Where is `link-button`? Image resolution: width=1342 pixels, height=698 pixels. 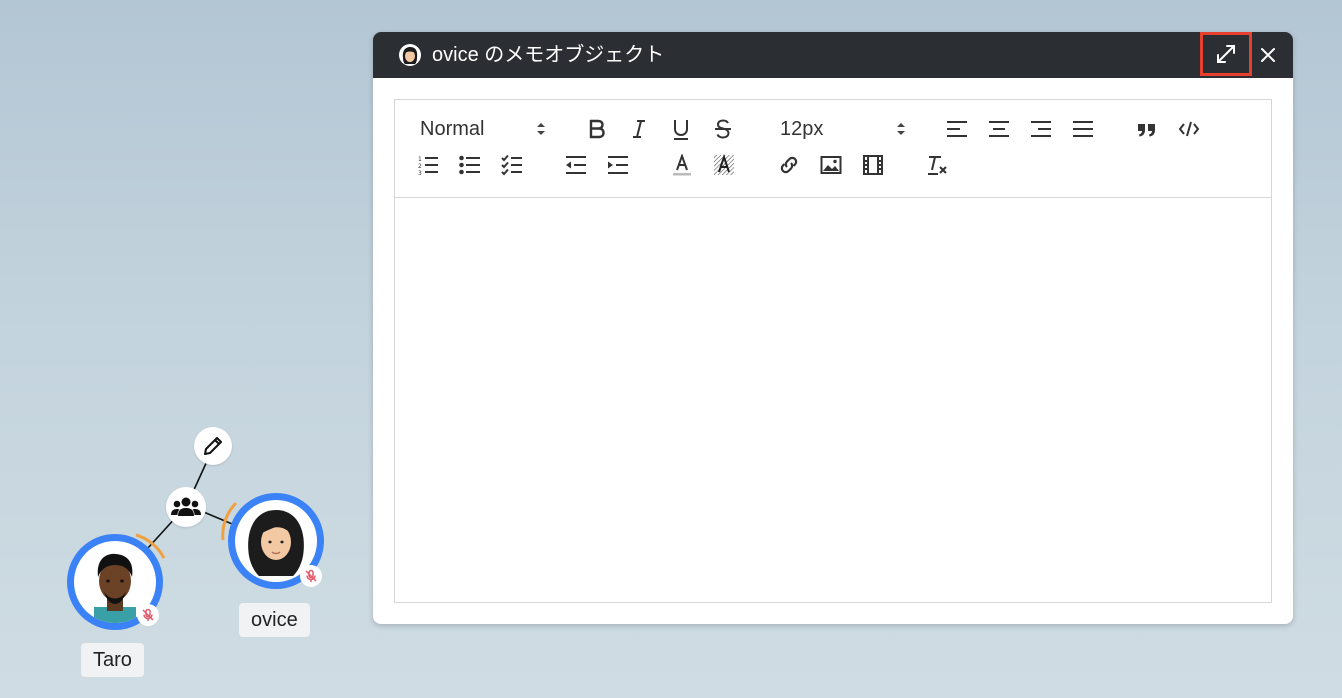 link-button is located at coordinates (789, 165).